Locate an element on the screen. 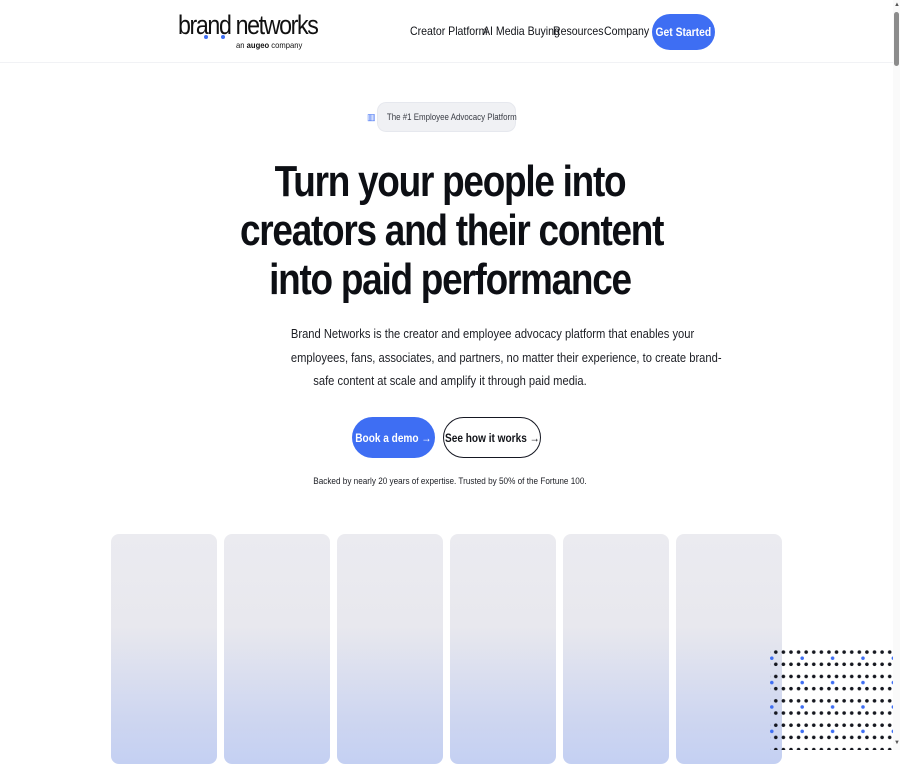  scroll-up-arrow-icon: ▲ is located at coordinates (897, 5).